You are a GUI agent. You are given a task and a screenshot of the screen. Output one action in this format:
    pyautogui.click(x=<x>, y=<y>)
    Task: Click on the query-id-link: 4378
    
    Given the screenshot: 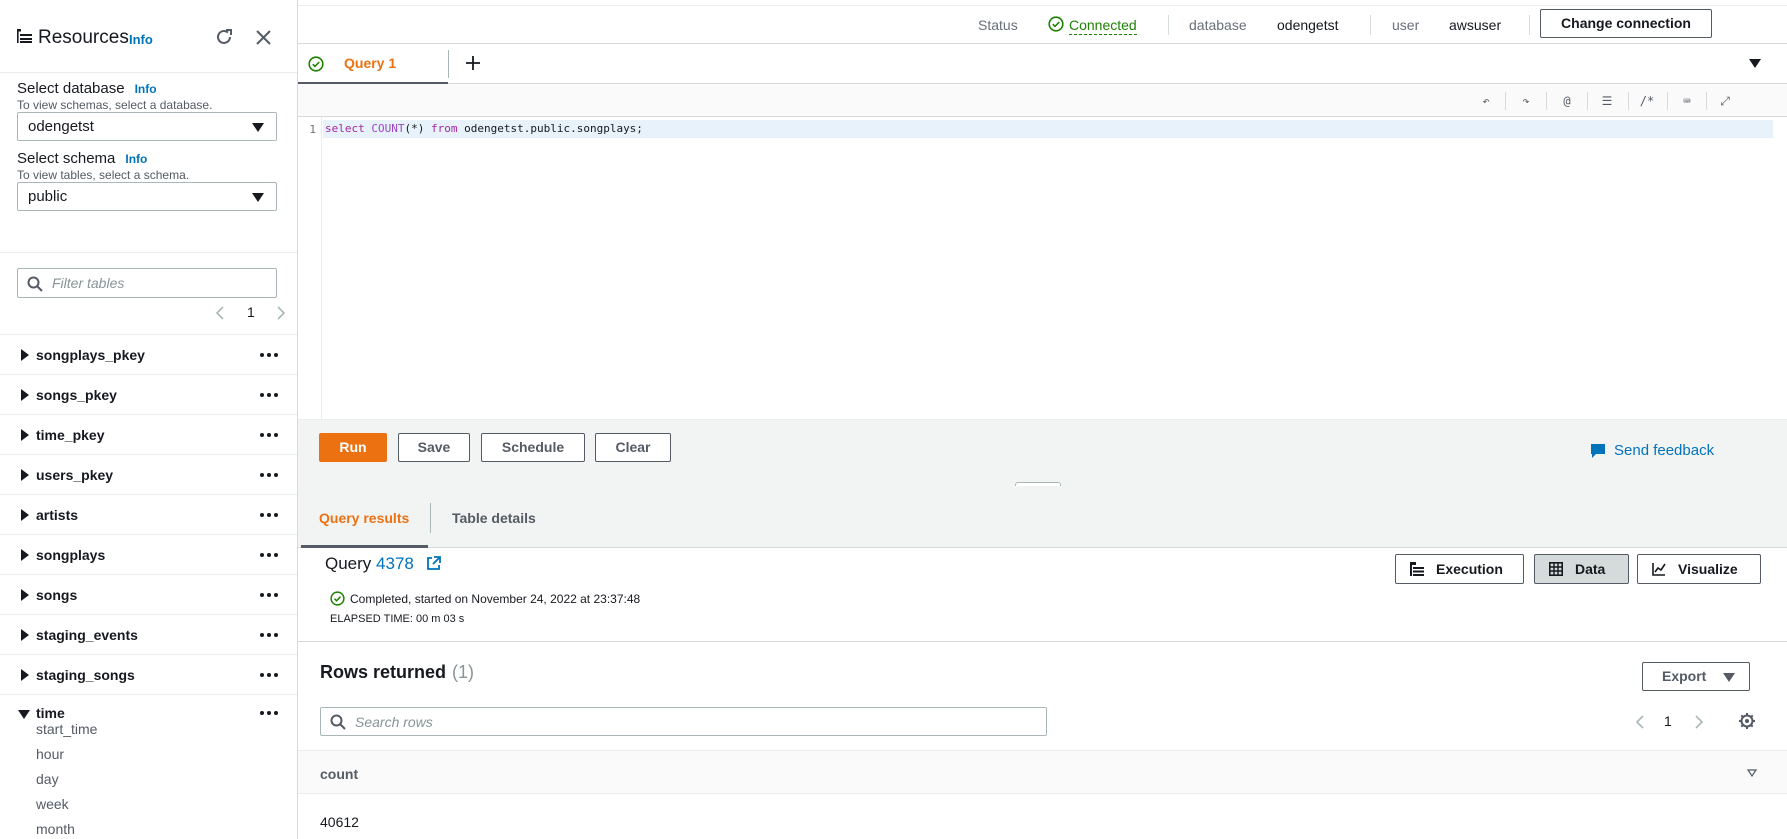 What is the action you would take?
    pyautogui.click(x=395, y=563)
    